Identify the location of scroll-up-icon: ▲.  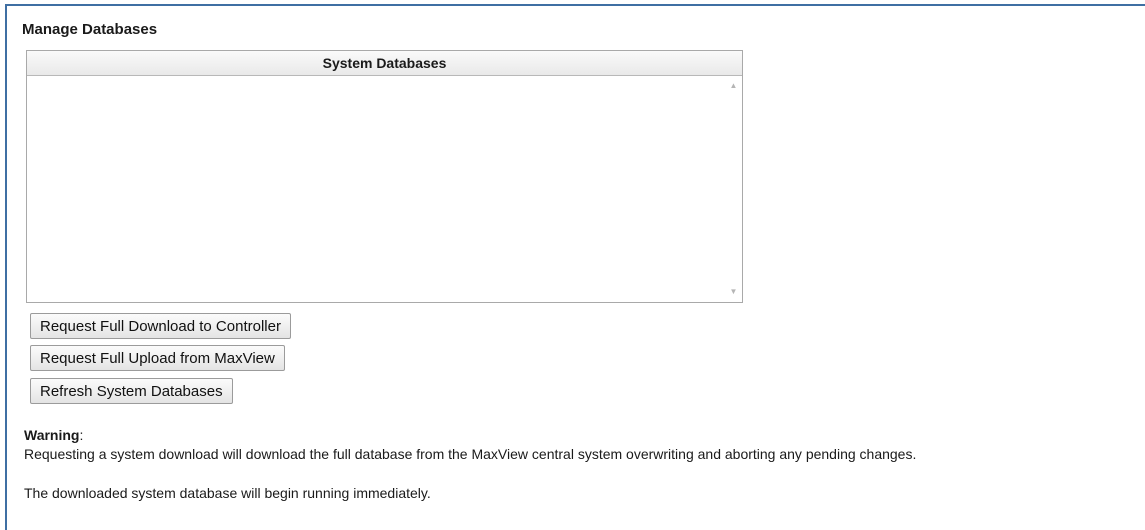
(733, 86).